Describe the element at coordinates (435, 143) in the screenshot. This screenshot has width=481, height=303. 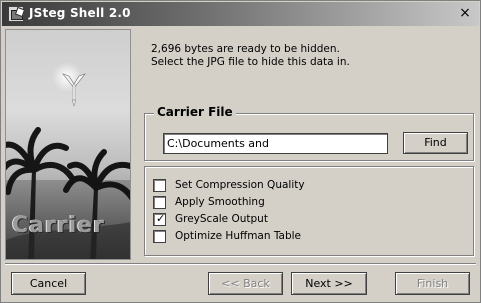
I see `find-button: Find` at that location.